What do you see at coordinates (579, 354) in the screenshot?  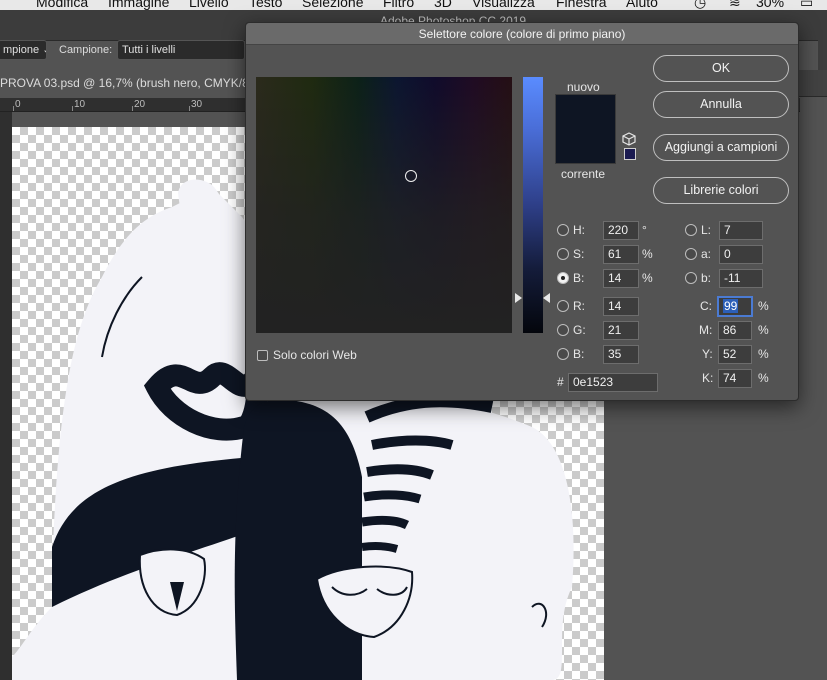 I see `blue-label: B:` at bounding box center [579, 354].